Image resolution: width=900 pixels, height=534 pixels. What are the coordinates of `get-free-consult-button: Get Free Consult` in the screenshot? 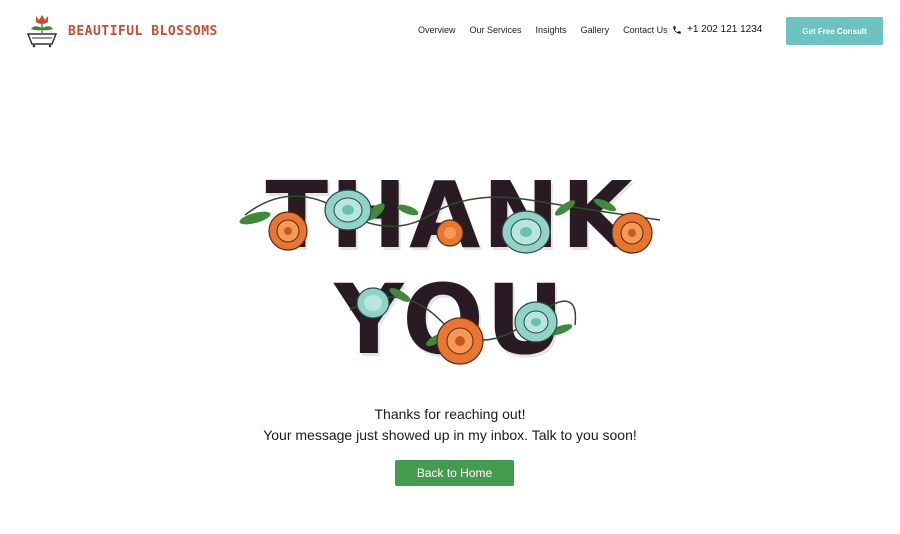 It's located at (834, 31).